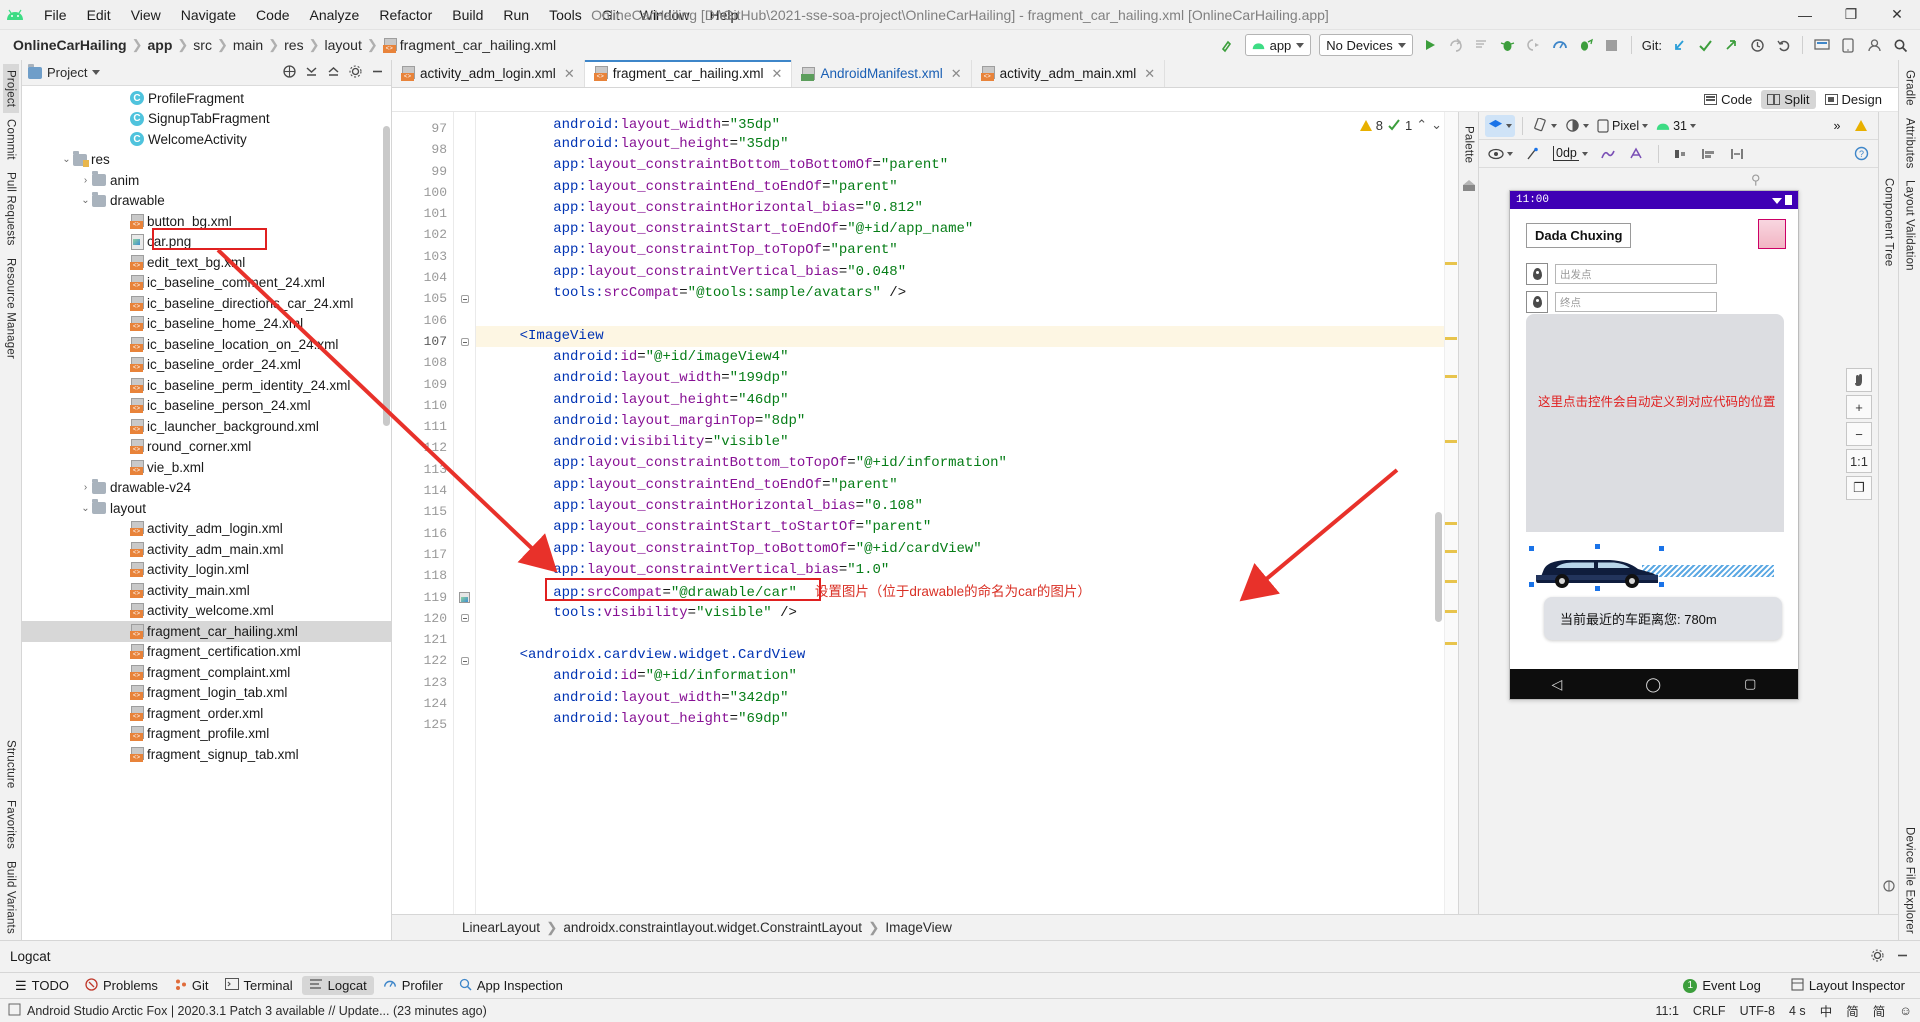 This screenshot has width=1920, height=1022. I want to click on breadcrumb-app: app, so click(159, 45).